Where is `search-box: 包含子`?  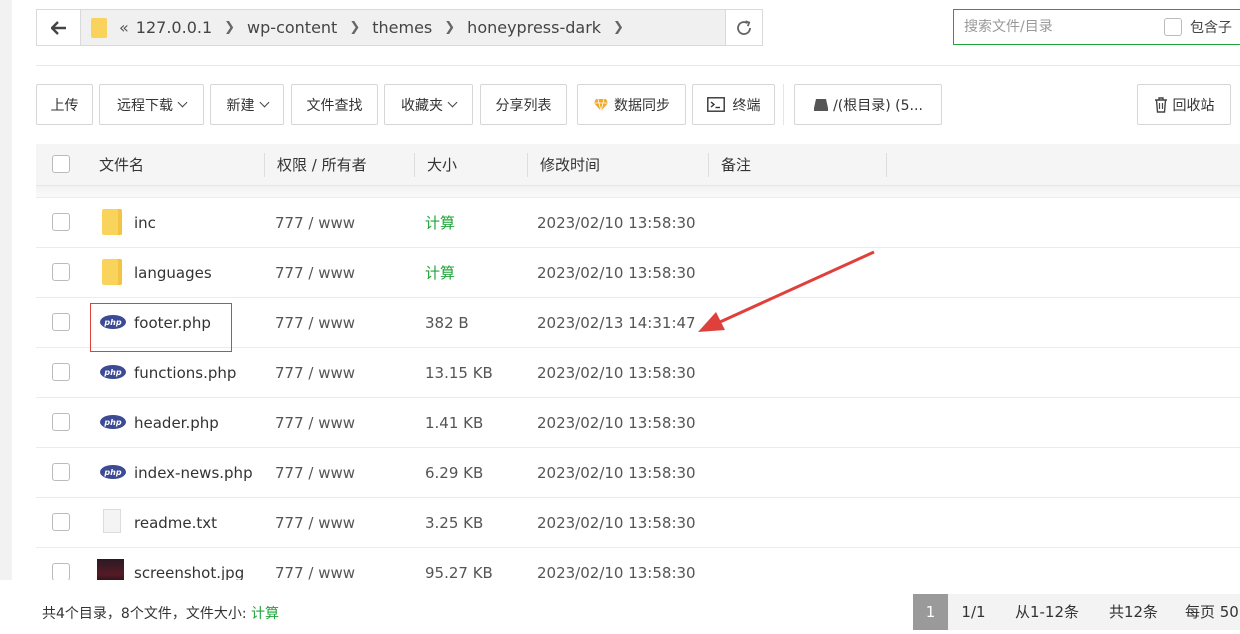
search-box: 包含子 is located at coordinates (1096, 27).